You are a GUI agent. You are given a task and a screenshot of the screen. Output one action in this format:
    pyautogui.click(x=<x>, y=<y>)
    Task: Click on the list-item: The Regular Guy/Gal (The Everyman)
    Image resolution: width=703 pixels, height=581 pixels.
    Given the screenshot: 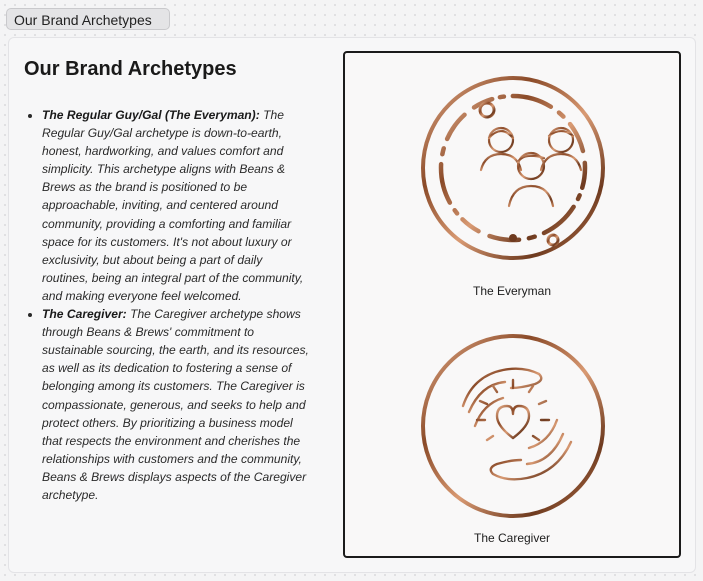 What is the action you would take?
    pyautogui.click(x=177, y=205)
    